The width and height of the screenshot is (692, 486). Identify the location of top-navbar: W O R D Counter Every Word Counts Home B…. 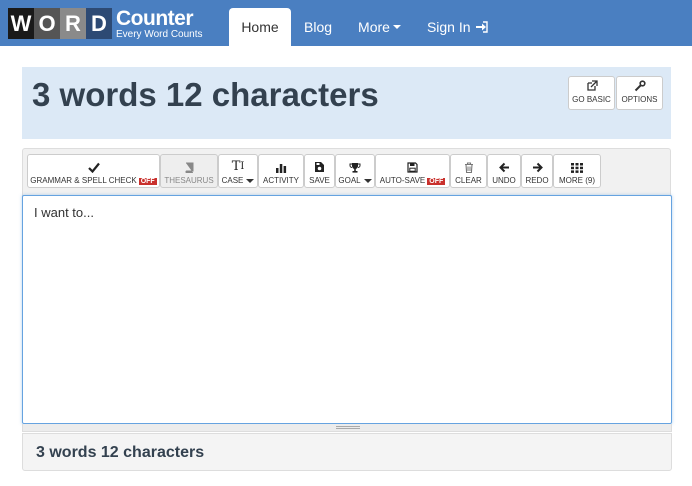
(346, 23).